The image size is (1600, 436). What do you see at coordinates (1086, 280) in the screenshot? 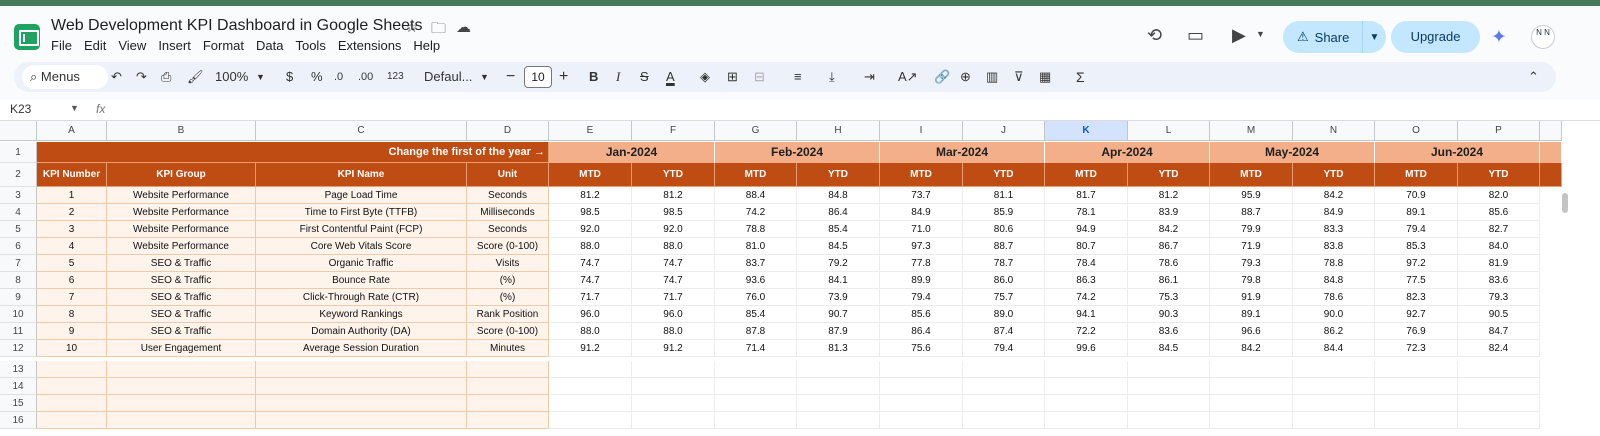
I see `kpi-value-cell: 86.3` at bounding box center [1086, 280].